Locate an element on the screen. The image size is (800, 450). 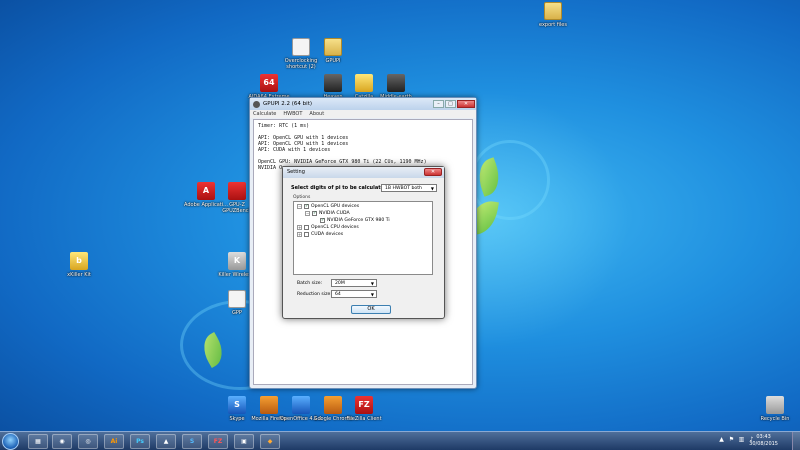
desktop-icon-label: GPUPI is located at coordinates (333, 61).